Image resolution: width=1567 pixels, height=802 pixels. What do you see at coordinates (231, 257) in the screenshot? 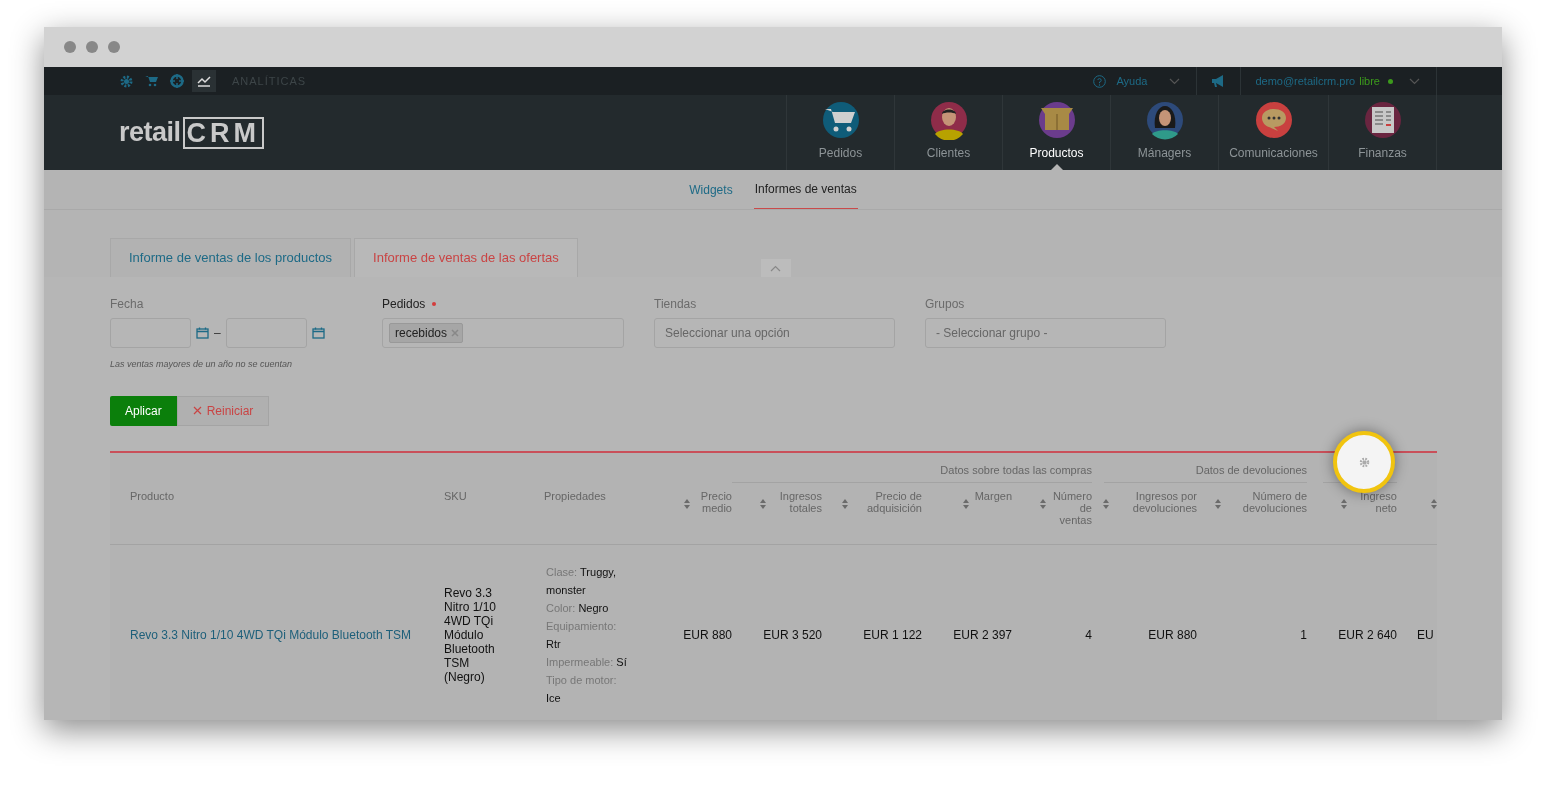
I see `report-tab: Informe de ventas de los productos` at bounding box center [231, 257].